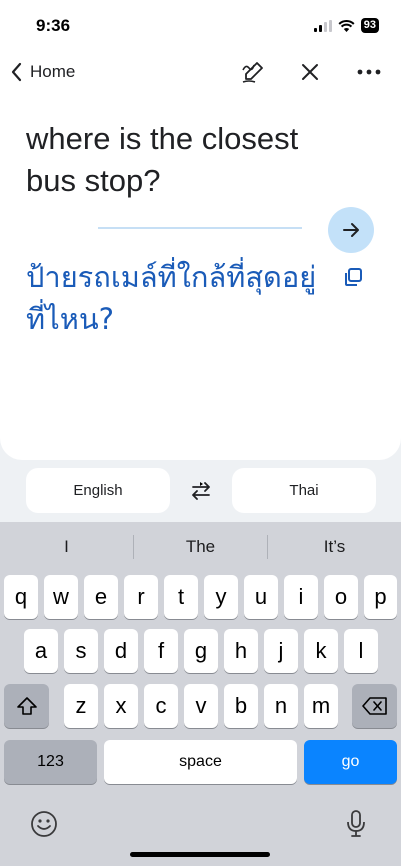 This screenshot has height=866, width=401. What do you see at coordinates (281, 651) in the screenshot?
I see `key-j: j` at bounding box center [281, 651].